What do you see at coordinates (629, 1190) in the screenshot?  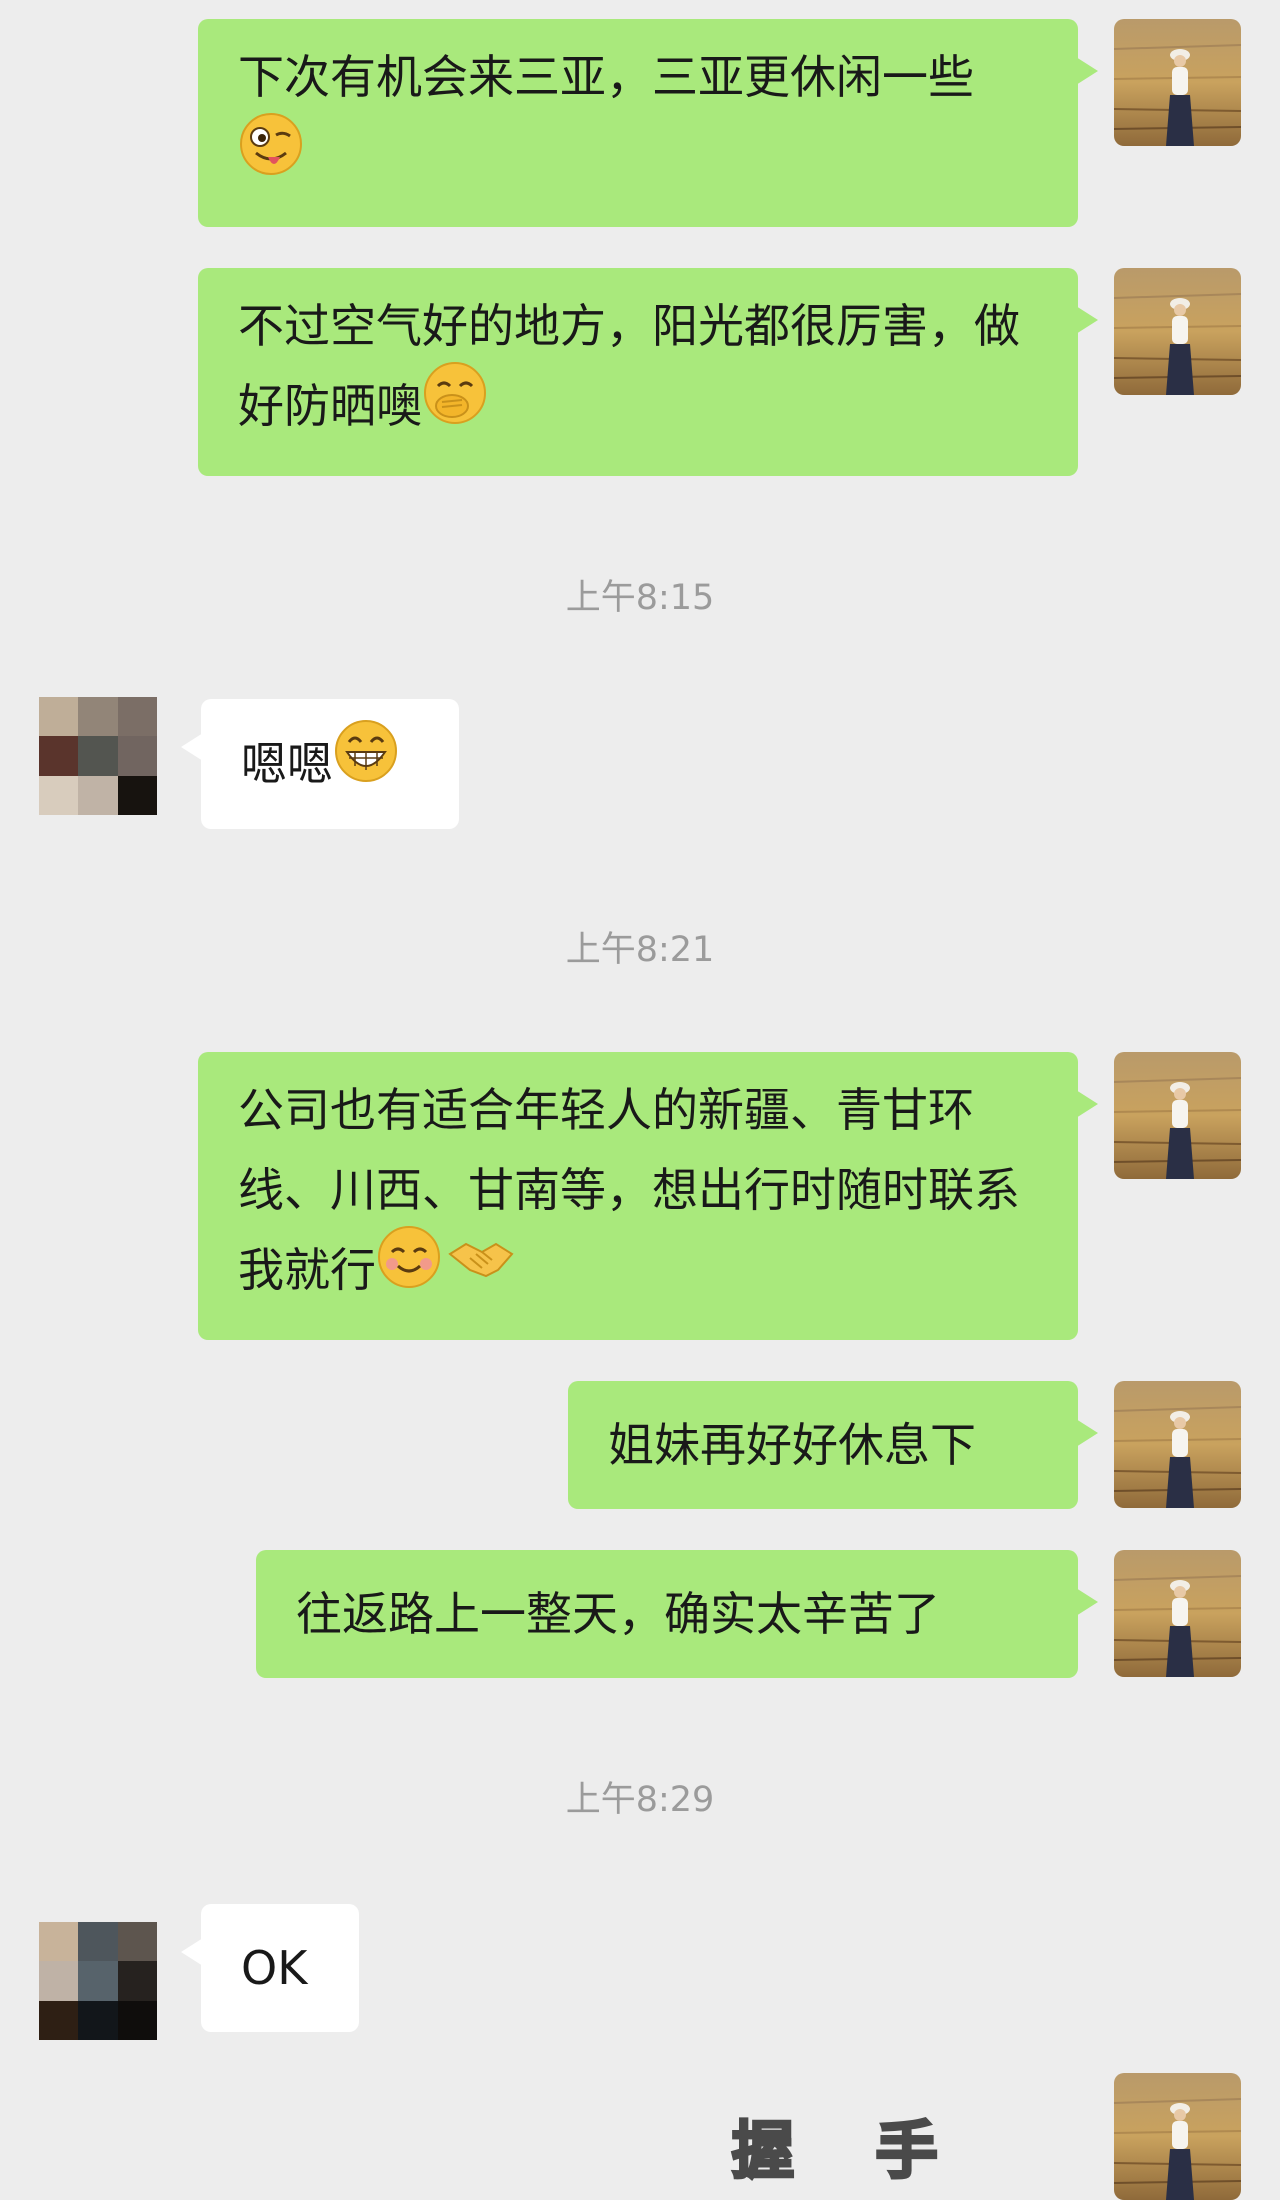 I see `message-text: 公司也有适合年轻人的新疆、青甘环线、川西、甘南等，想出行时随时联系我就行` at bounding box center [629, 1190].